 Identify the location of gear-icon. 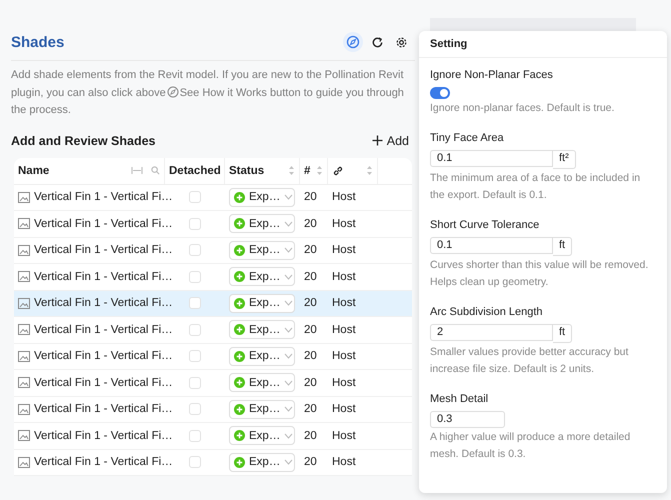
(401, 42).